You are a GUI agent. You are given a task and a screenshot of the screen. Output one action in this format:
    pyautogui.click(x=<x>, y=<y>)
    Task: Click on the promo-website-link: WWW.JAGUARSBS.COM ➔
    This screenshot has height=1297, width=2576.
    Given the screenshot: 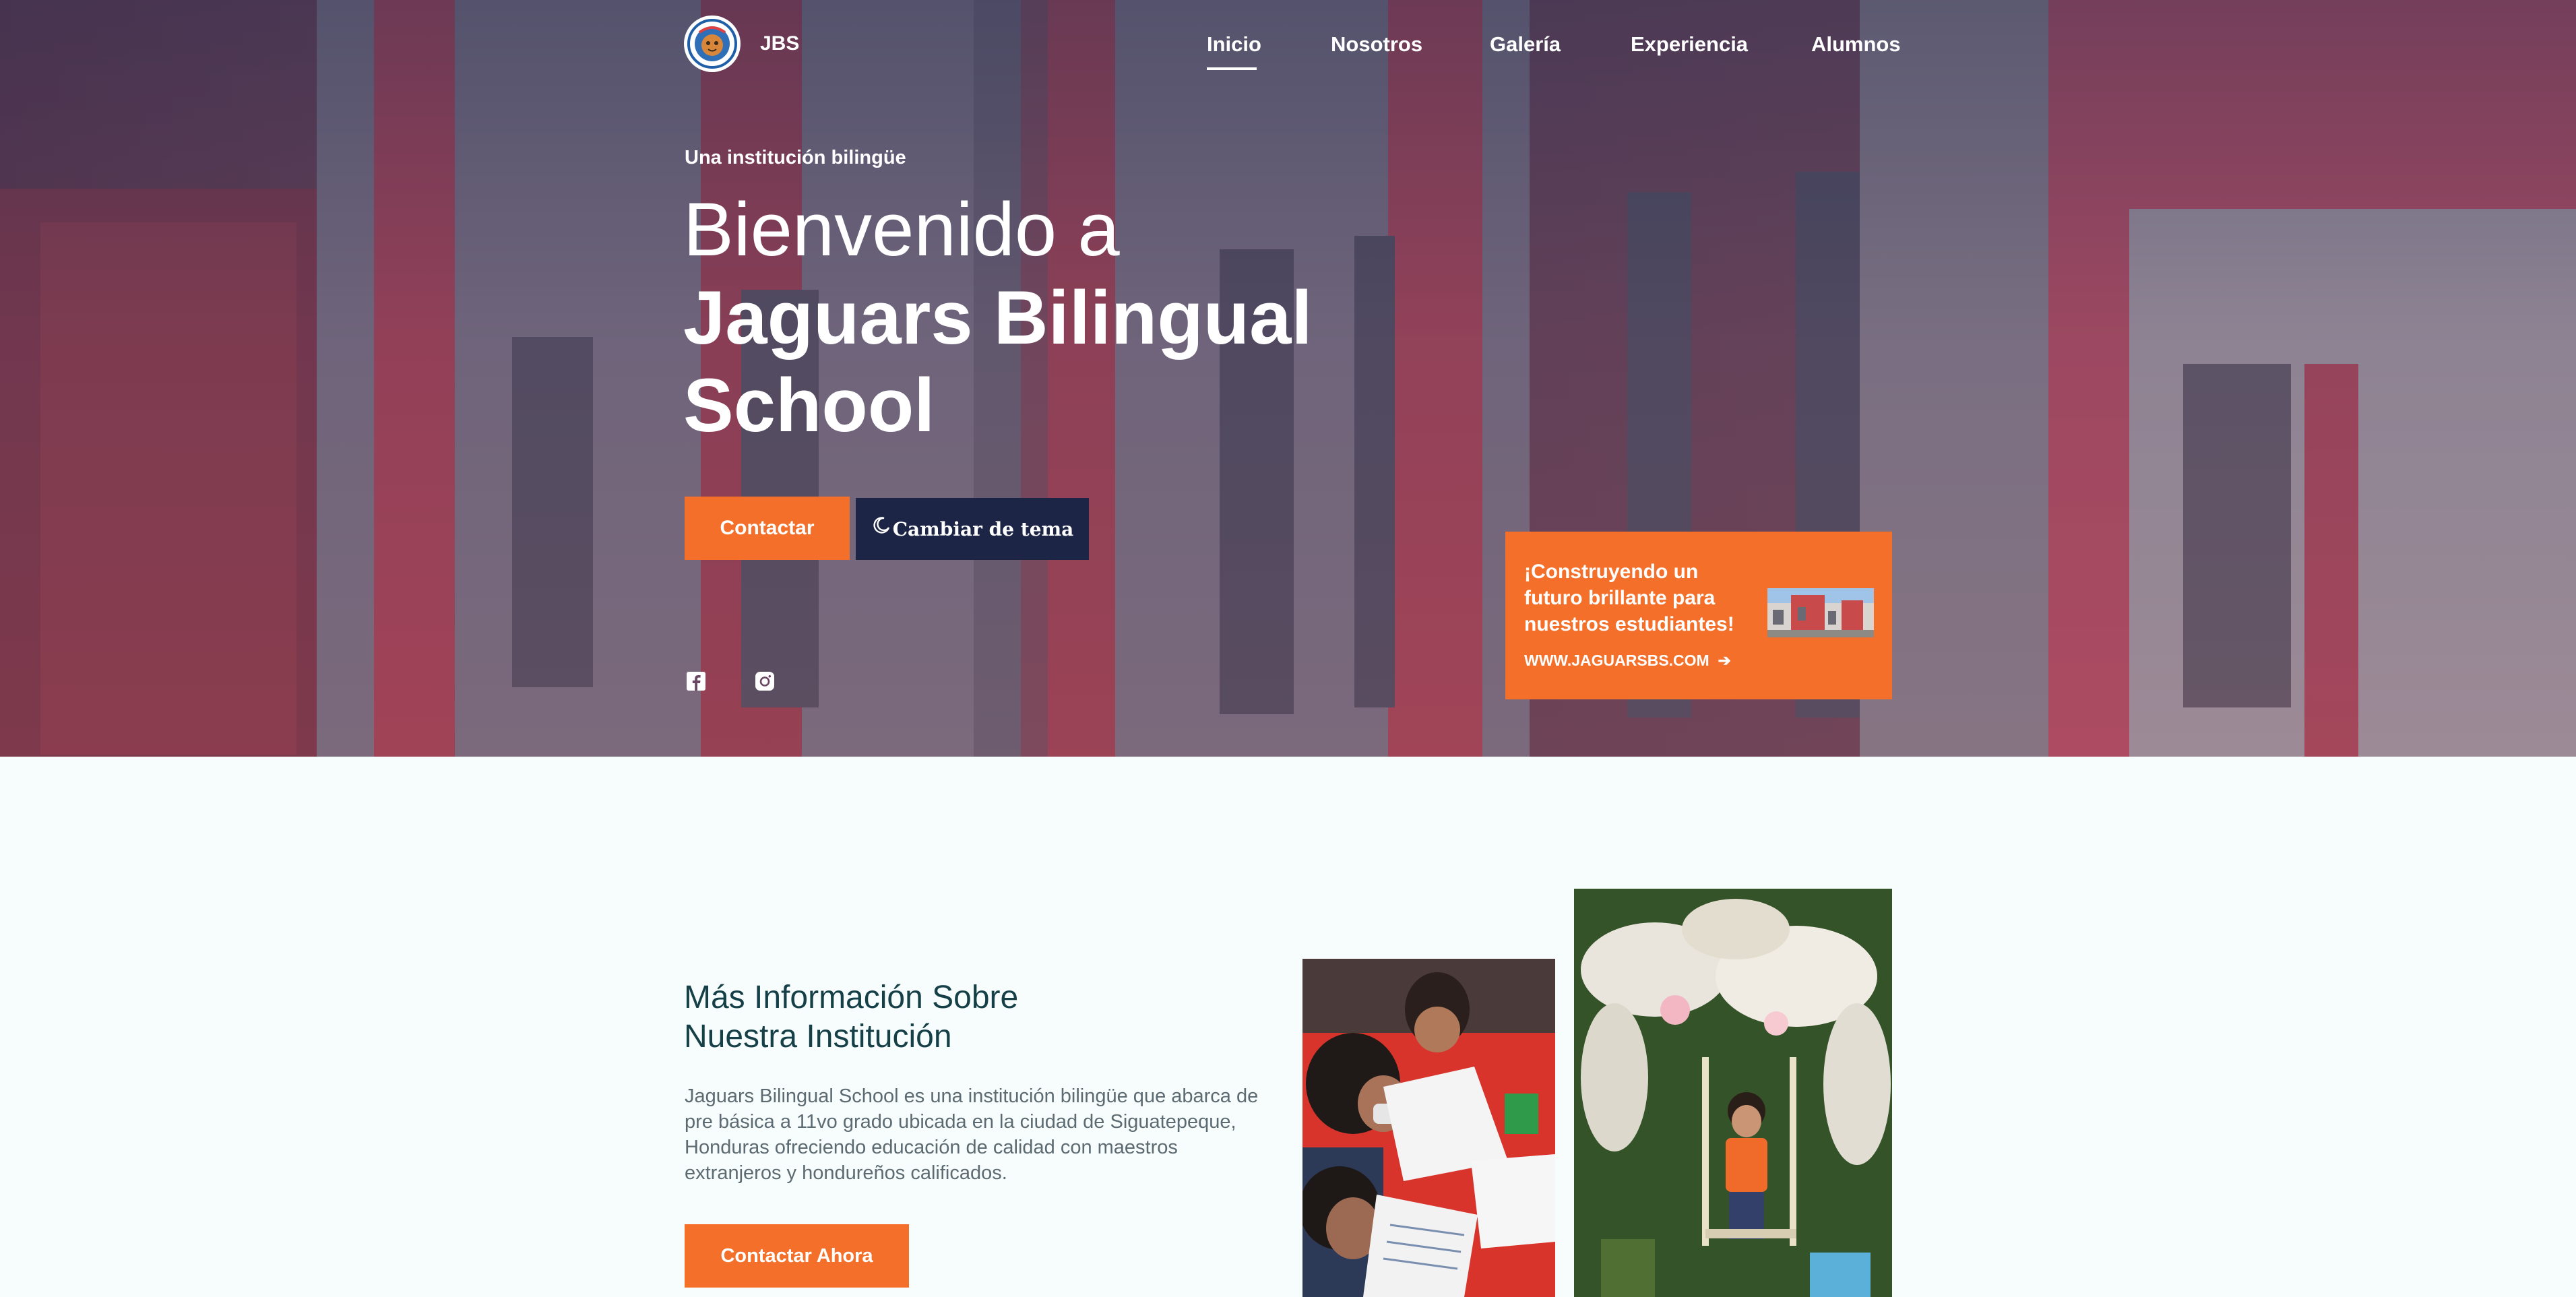 What is the action you would take?
    pyautogui.click(x=1627, y=661)
    